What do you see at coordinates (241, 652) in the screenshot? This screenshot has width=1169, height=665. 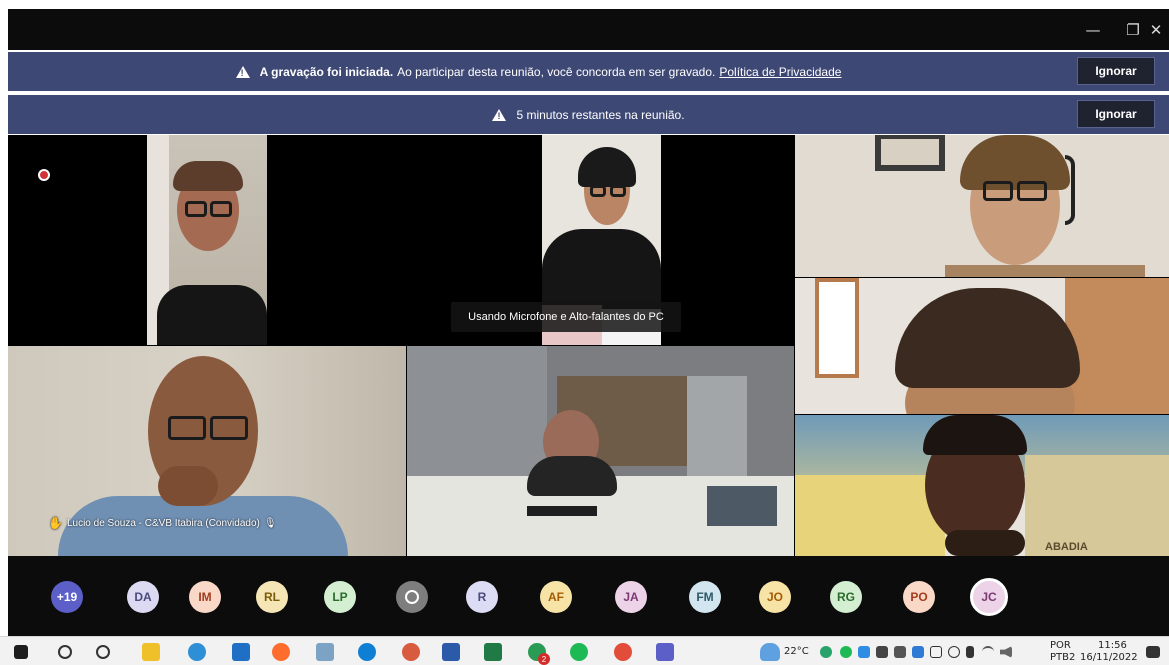 I see `mail-icon` at bounding box center [241, 652].